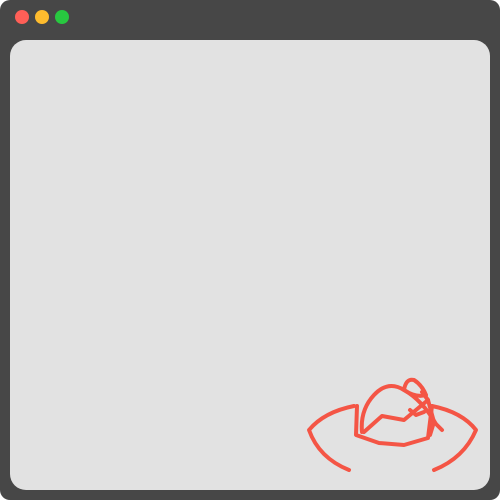 This screenshot has height=500, width=500. Describe the element at coordinates (250, 18) in the screenshot. I see `title-bar` at that location.